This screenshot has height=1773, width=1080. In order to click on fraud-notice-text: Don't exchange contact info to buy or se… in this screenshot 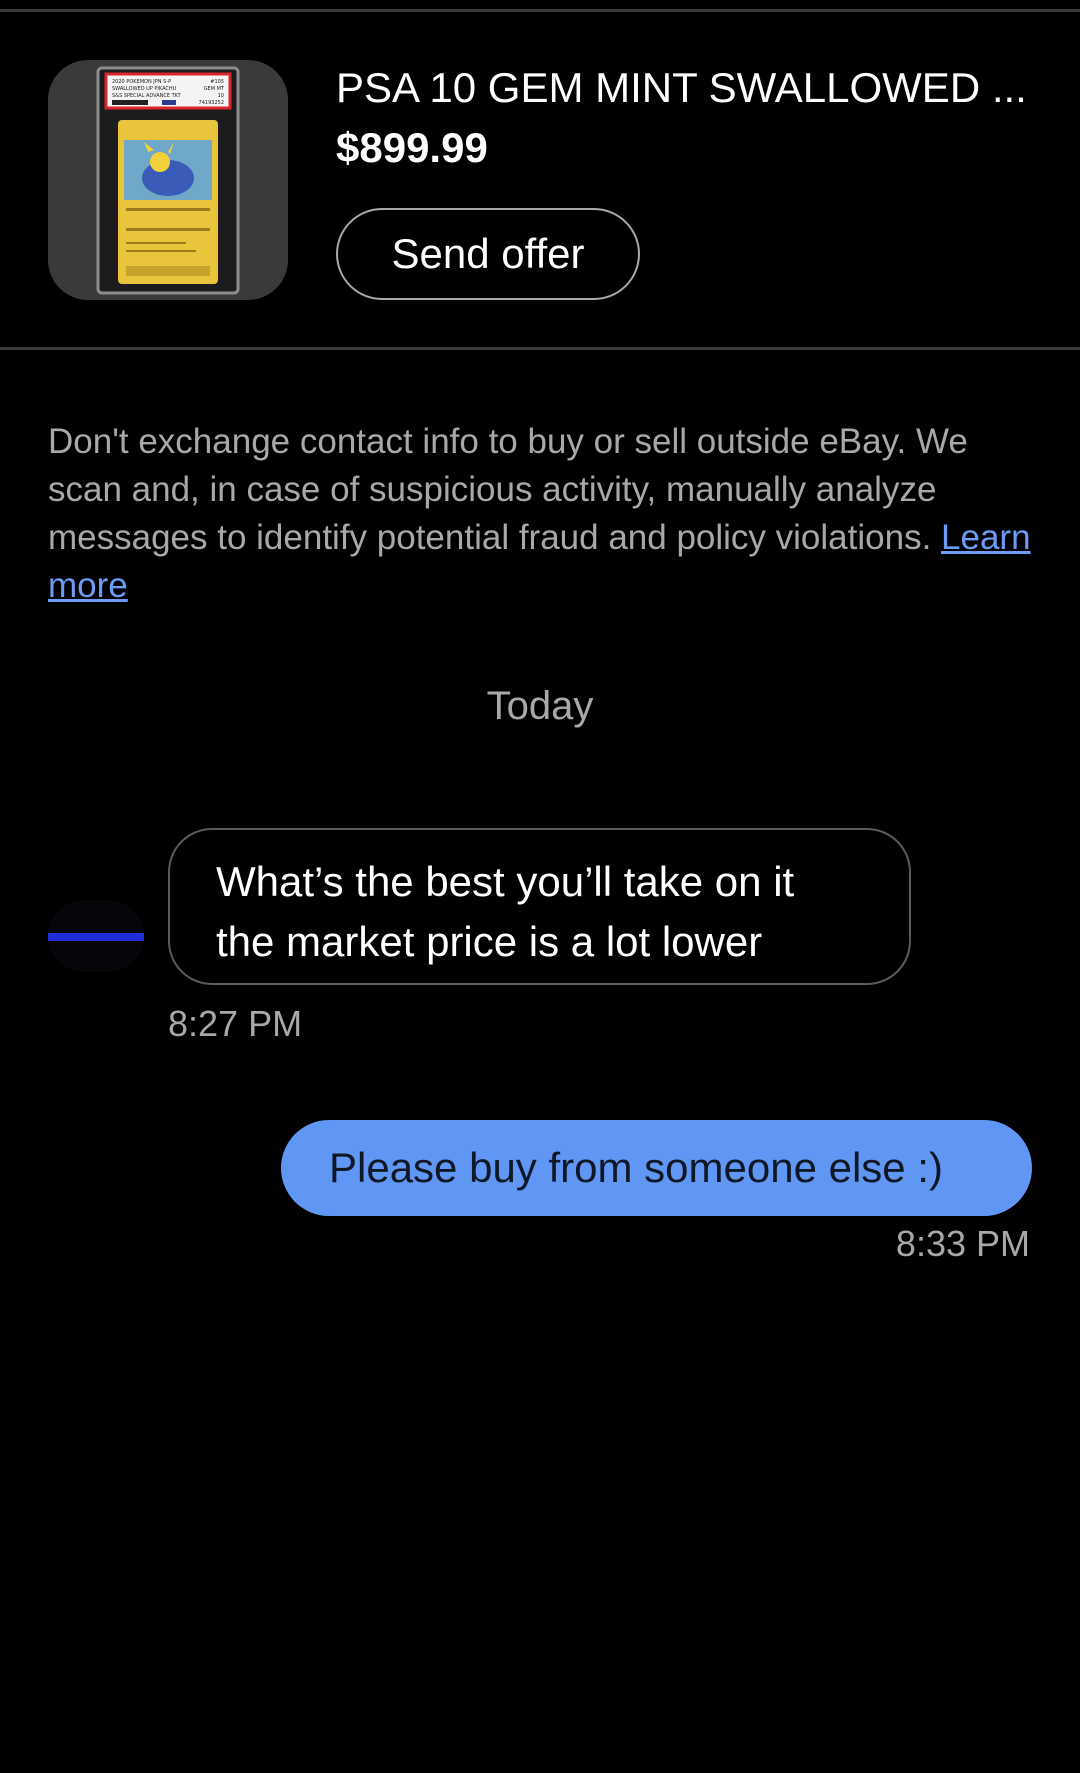, I will do `click(508, 489)`.